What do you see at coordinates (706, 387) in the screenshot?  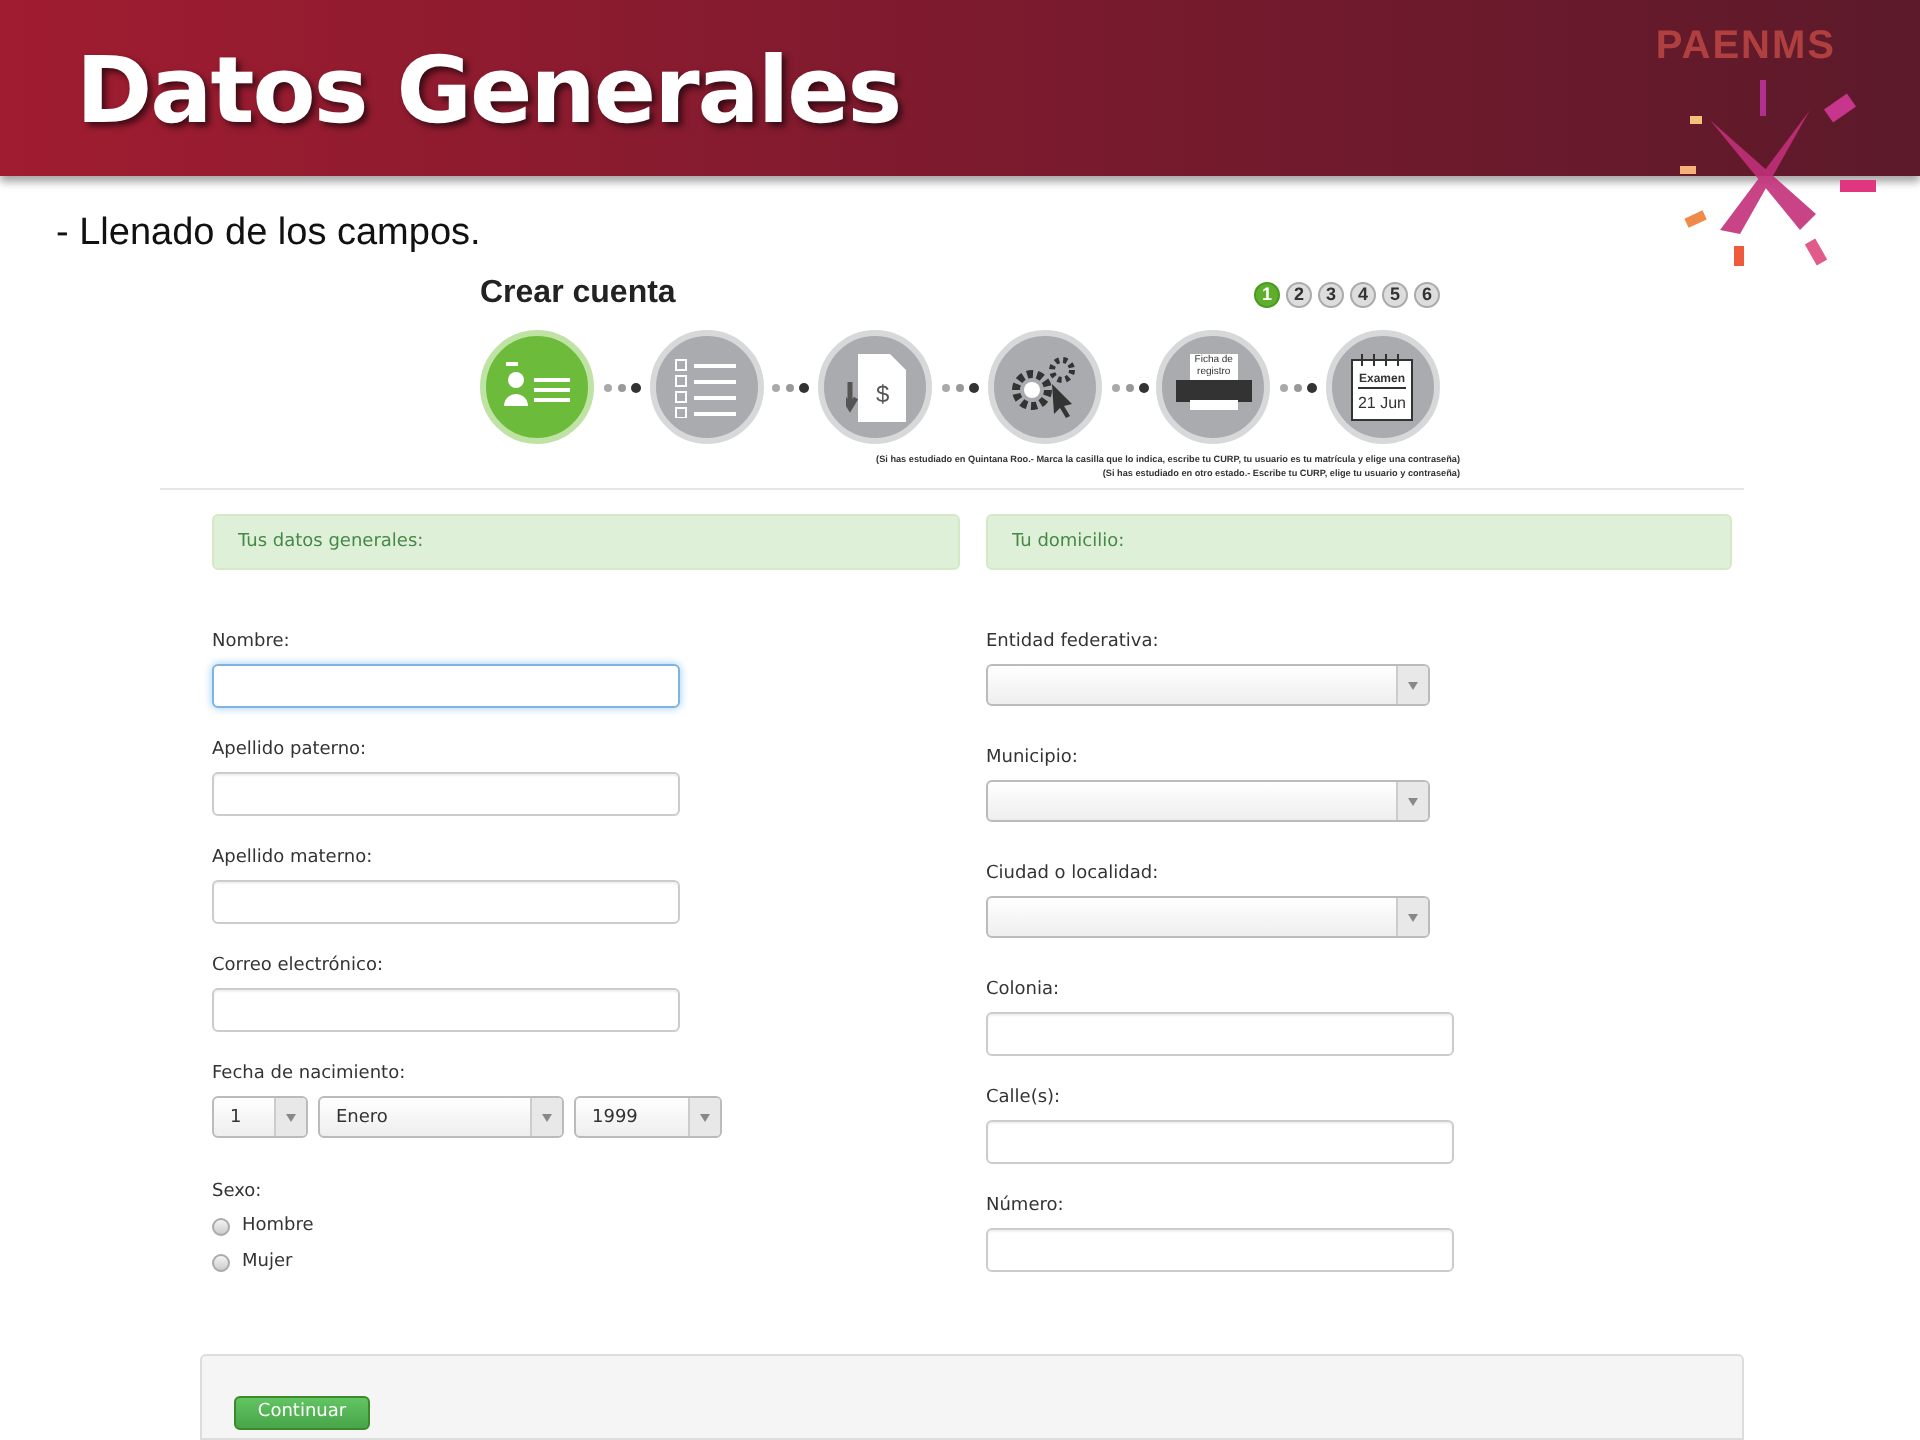 I see `checklist-icon` at bounding box center [706, 387].